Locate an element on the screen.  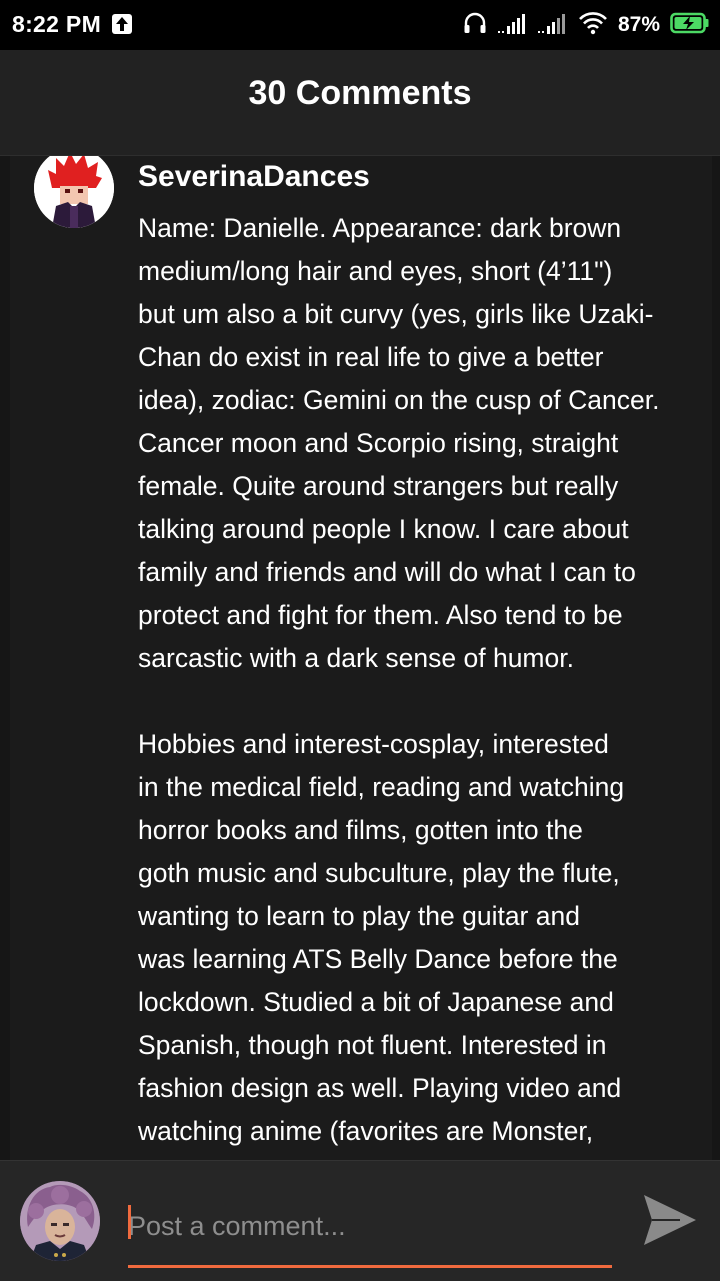
comment-username: SeverinaDances is located at coordinates (254, 177).